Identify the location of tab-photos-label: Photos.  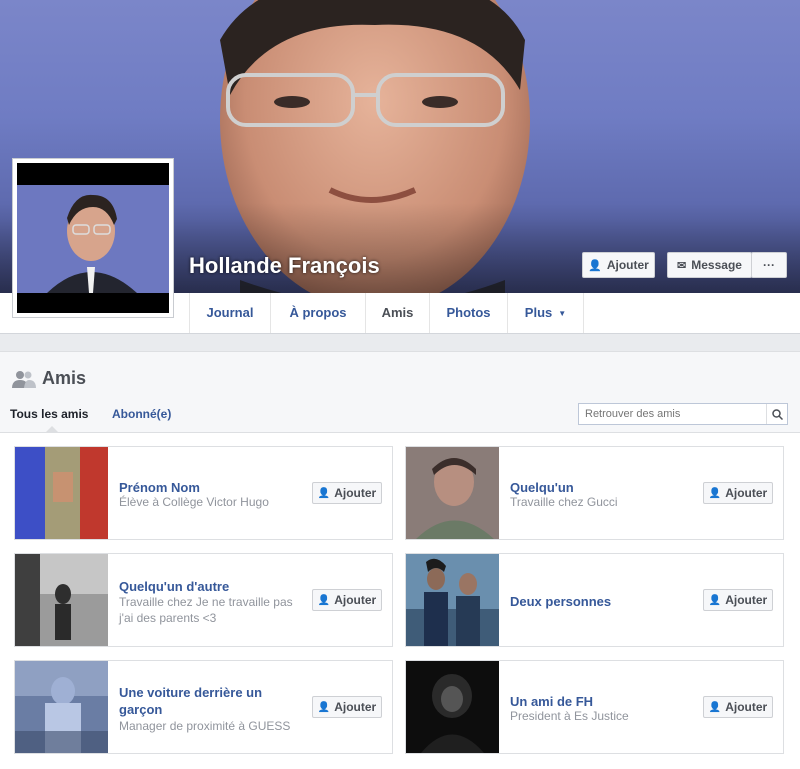
(468, 312).